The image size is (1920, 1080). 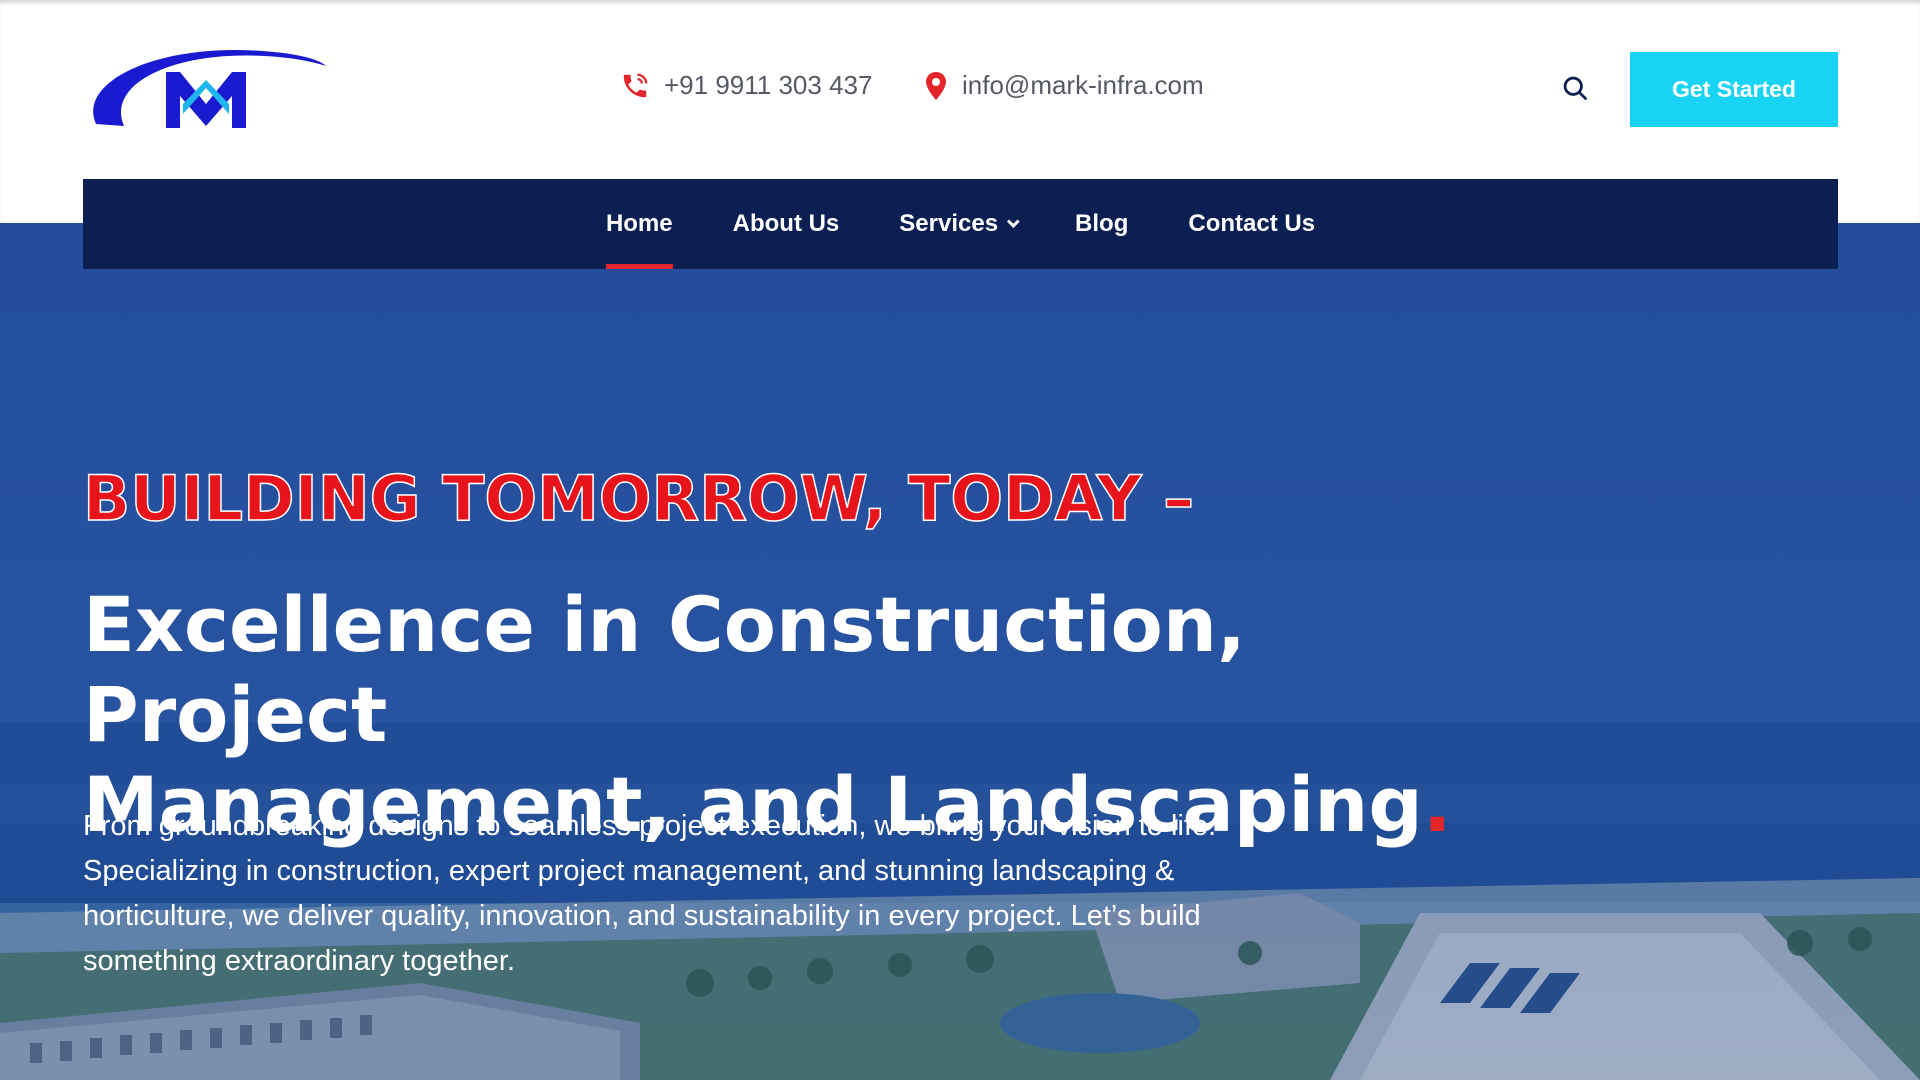 What do you see at coordinates (768, 85) in the screenshot?
I see `phone-number: +91 9911 303 437` at bounding box center [768, 85].